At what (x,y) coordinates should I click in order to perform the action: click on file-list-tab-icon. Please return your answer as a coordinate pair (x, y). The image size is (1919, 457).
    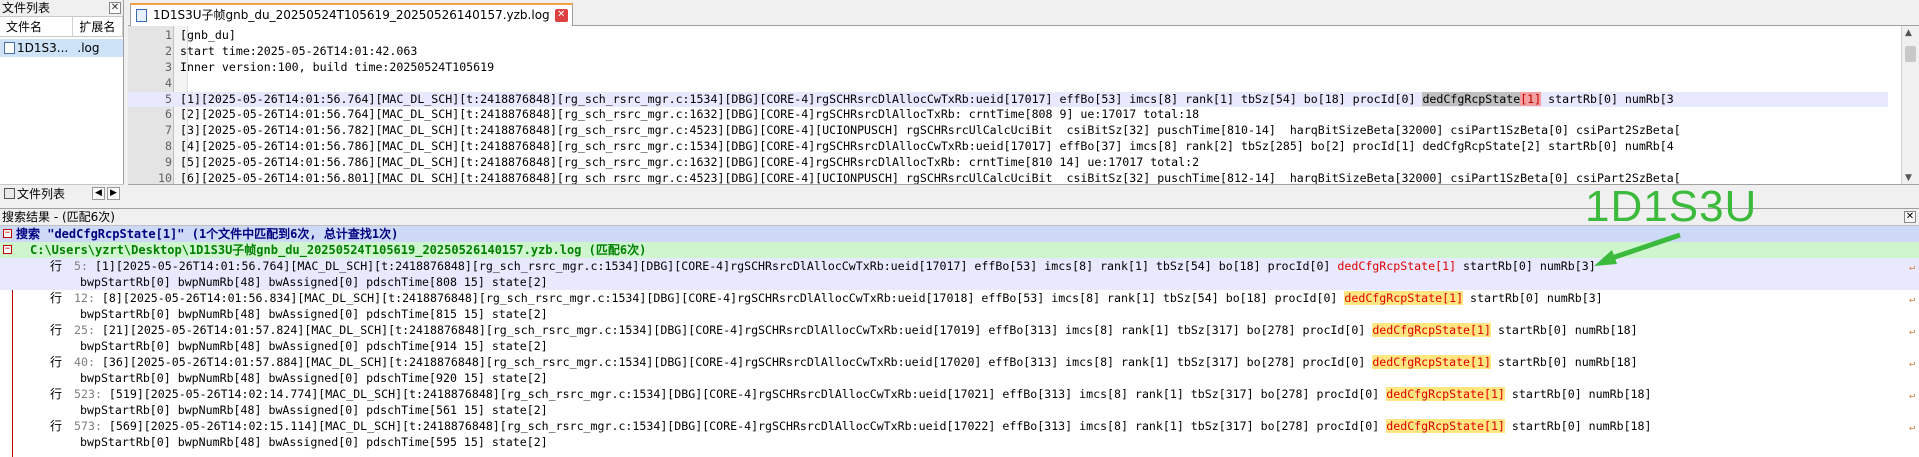
    Looking at the image, I should click on (9, 193).